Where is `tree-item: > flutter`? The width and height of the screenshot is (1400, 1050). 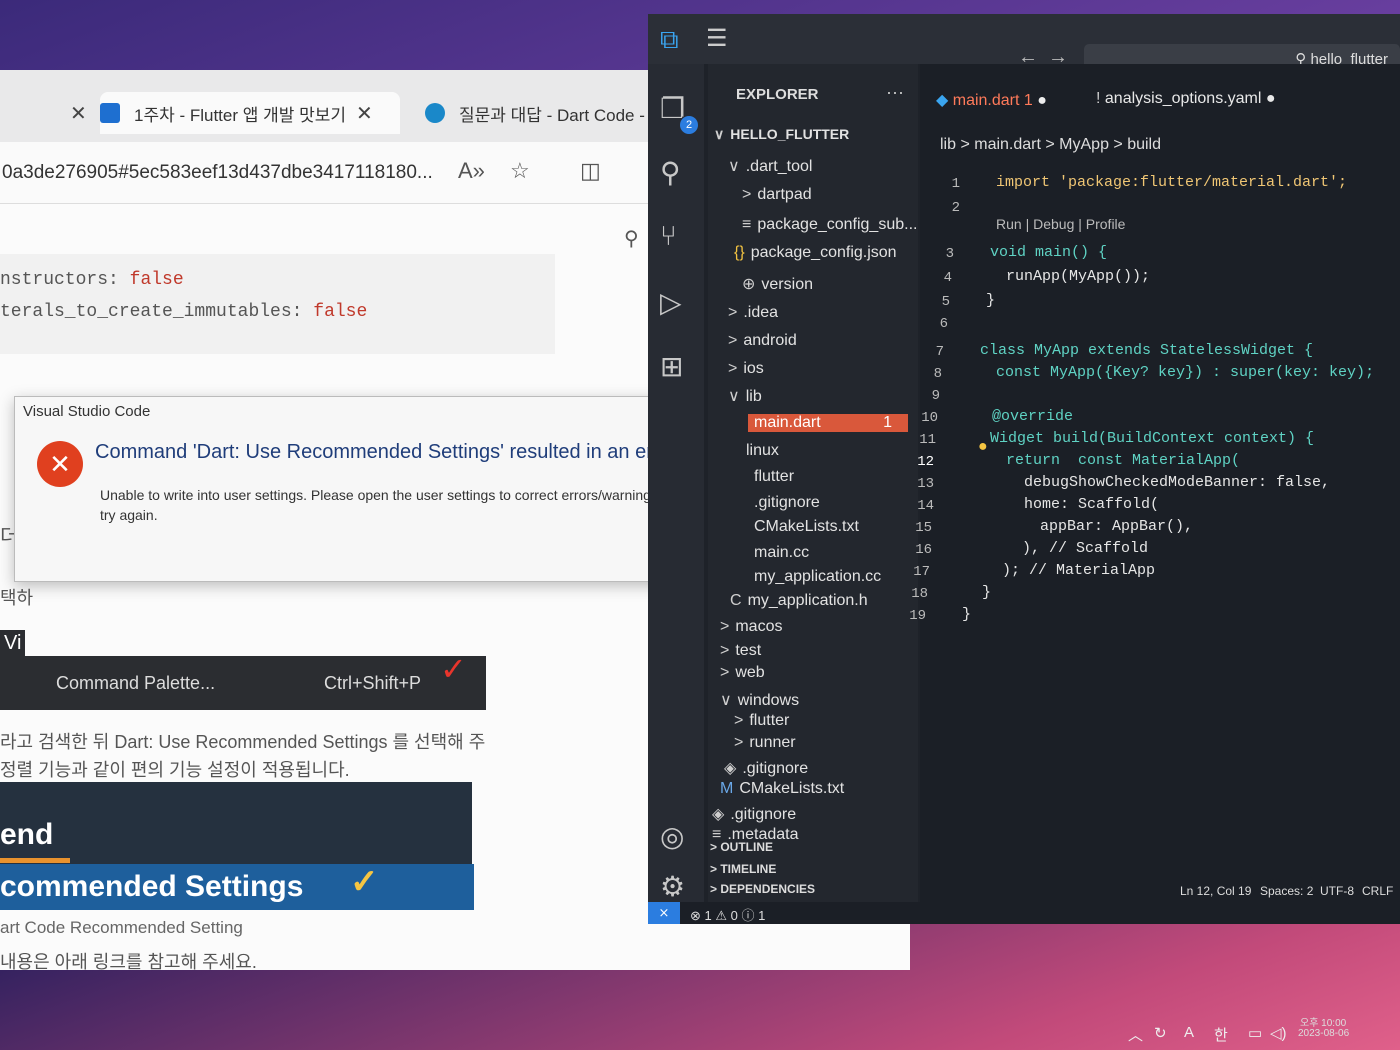 tree-item: > flutter is located at coordinates (761, 721).